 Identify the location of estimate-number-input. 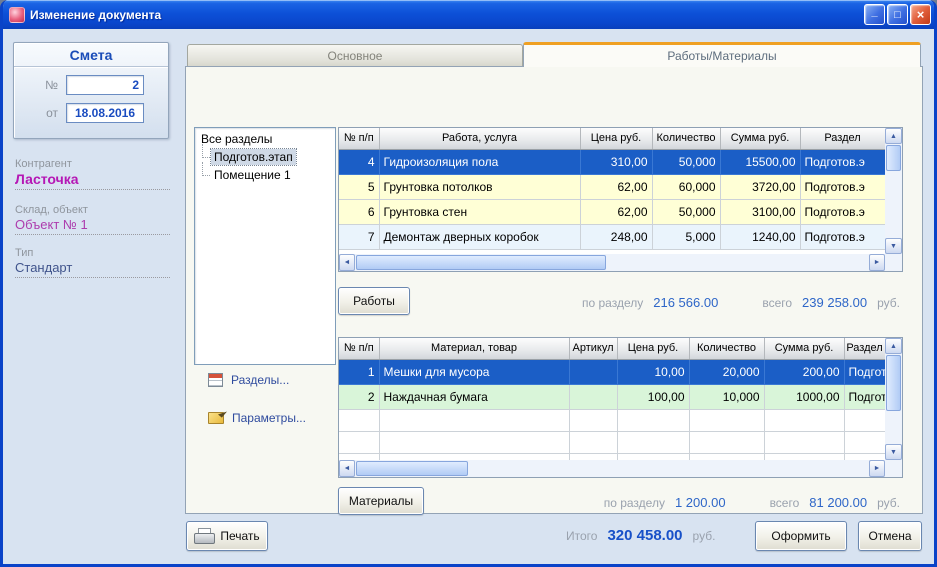
(105, 85).